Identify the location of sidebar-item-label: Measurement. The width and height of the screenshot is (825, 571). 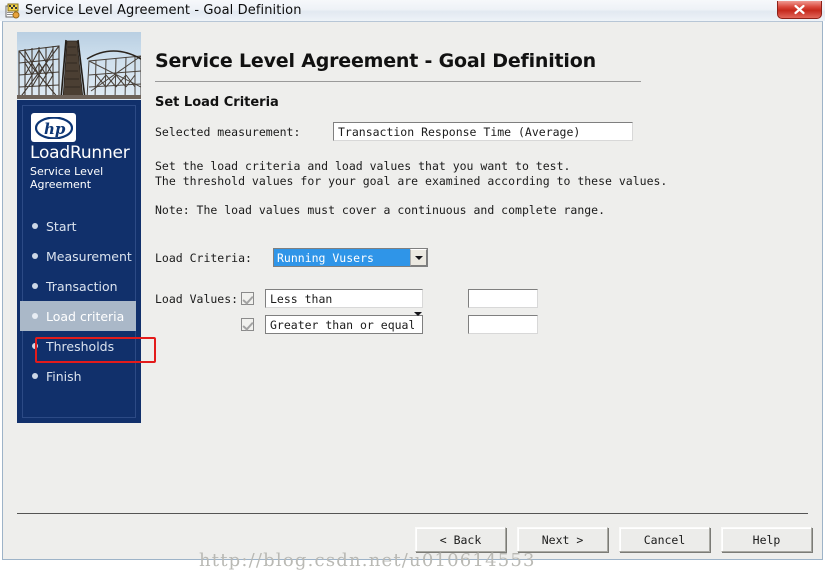
(89, 256).